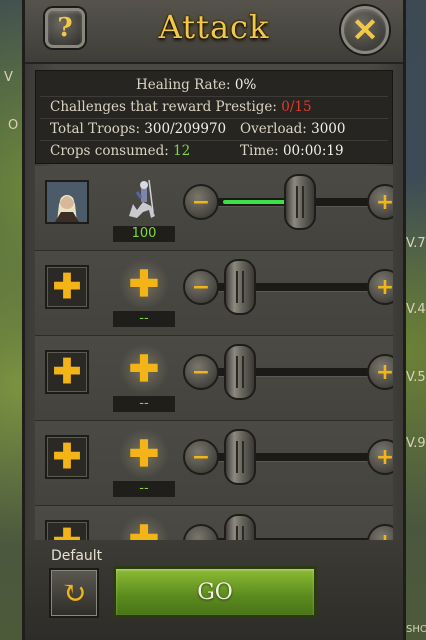 The height and width of the screenshot is (640, 426). What do you see at coordinates (182, 151) in the screenshot?
I see `crops-value: 12` at bounding box center [182, 151].